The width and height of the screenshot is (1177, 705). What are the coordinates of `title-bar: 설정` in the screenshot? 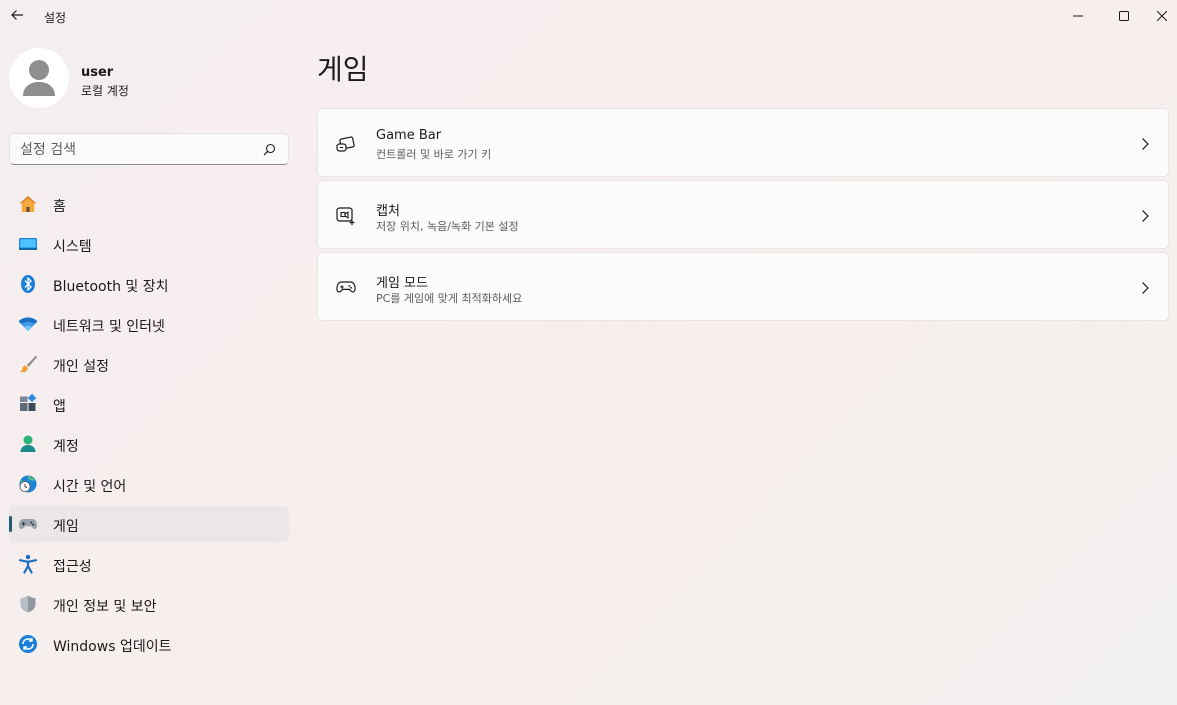 It's located at (588, 16).